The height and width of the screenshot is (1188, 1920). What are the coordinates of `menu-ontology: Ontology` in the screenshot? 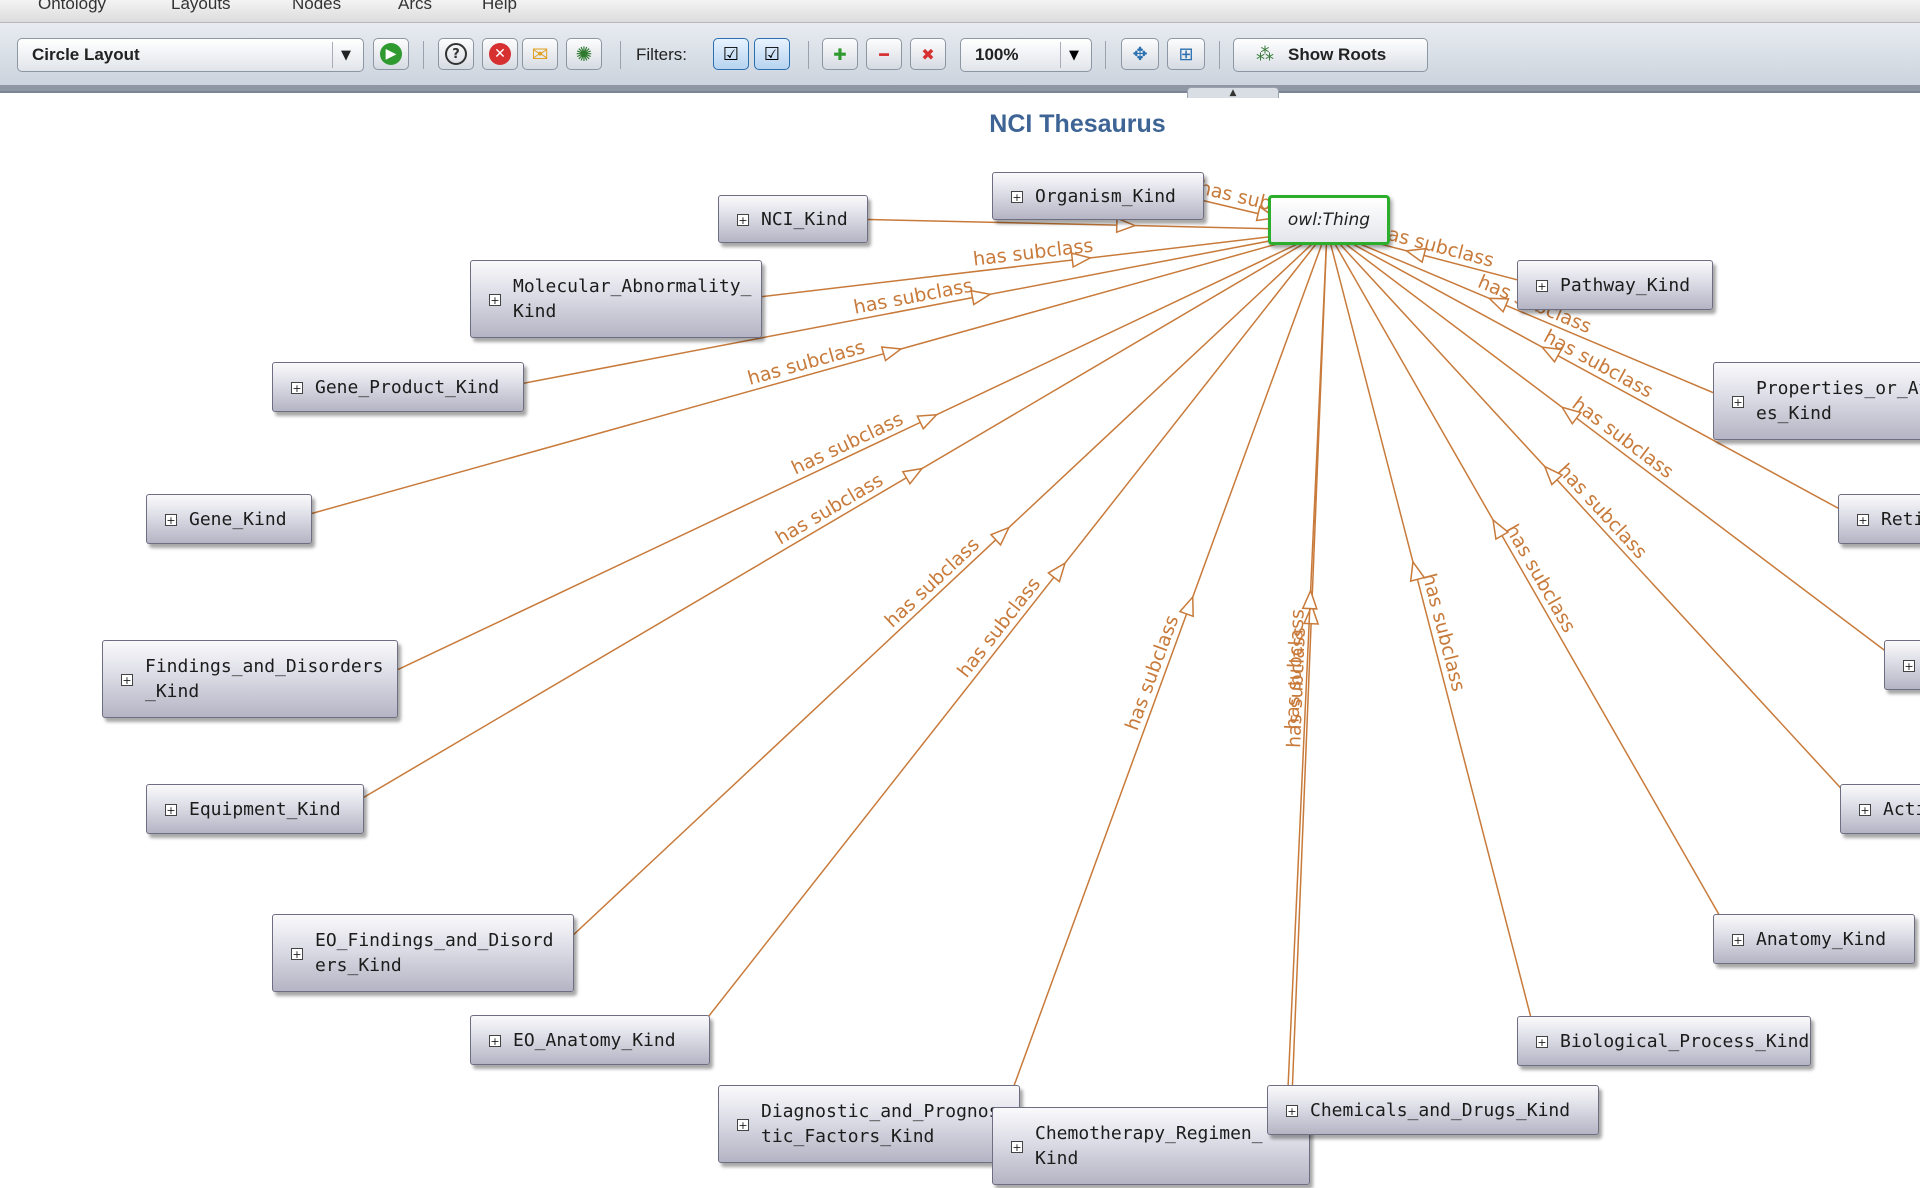 It's located at (72, 7).